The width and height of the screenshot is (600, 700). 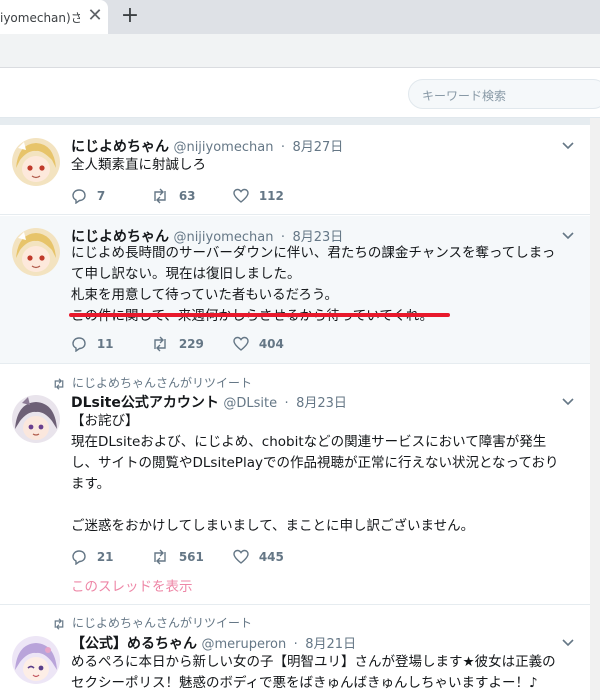 What do you see at coordinates (273, 526) in the screenshot?
I see `tweet-line: ご迷惑をおかけしてしまいまして、まことに申し訳ございません。` at bounding box center [273, 526].